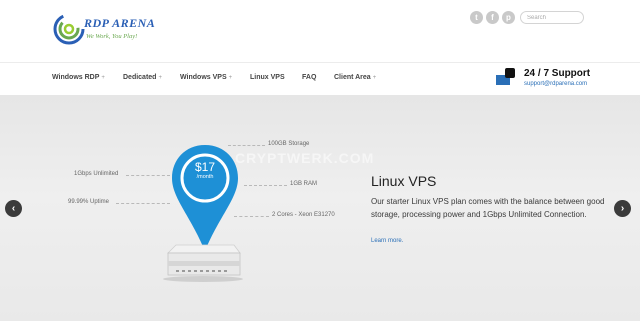  I want to click on nav-item-linux-vps: Linux VPS, so click(276, 77).